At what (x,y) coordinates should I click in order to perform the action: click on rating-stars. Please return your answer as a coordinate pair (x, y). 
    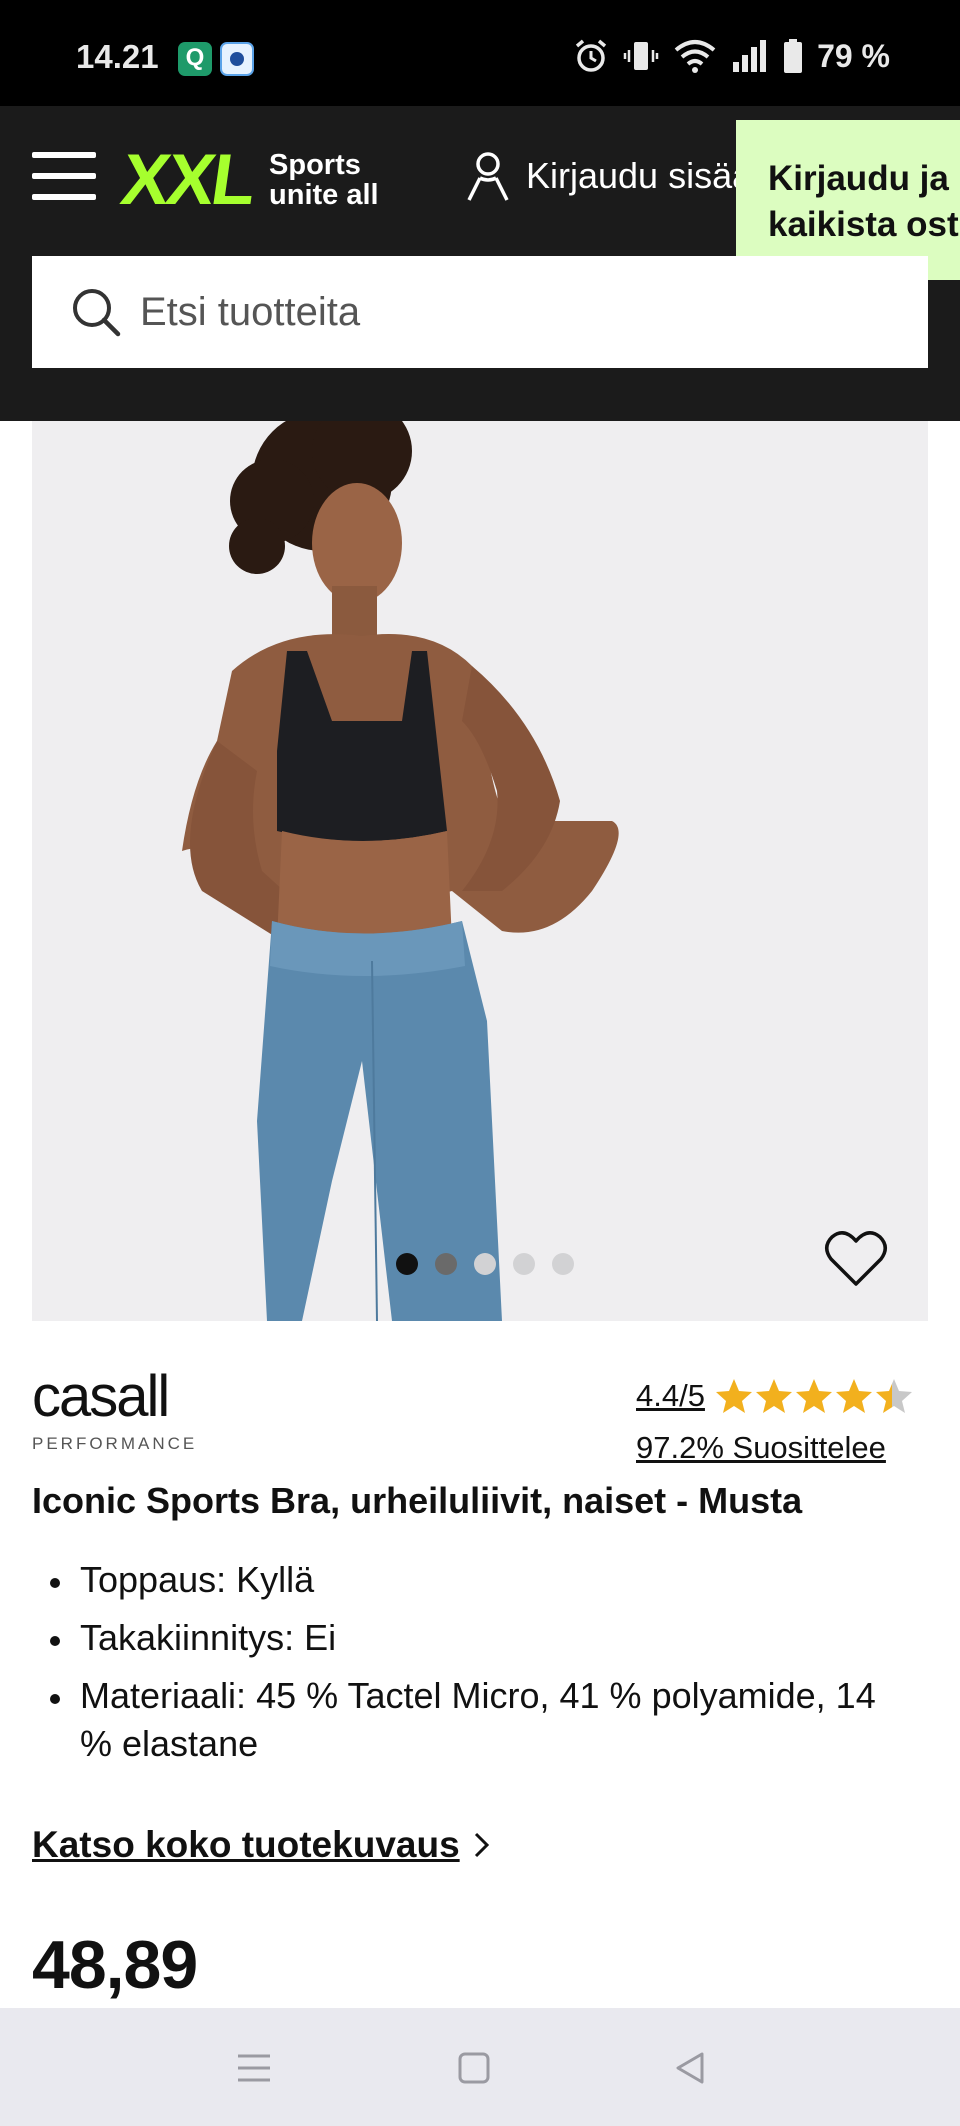
    Looking at the image, I should click on (814, 1396).